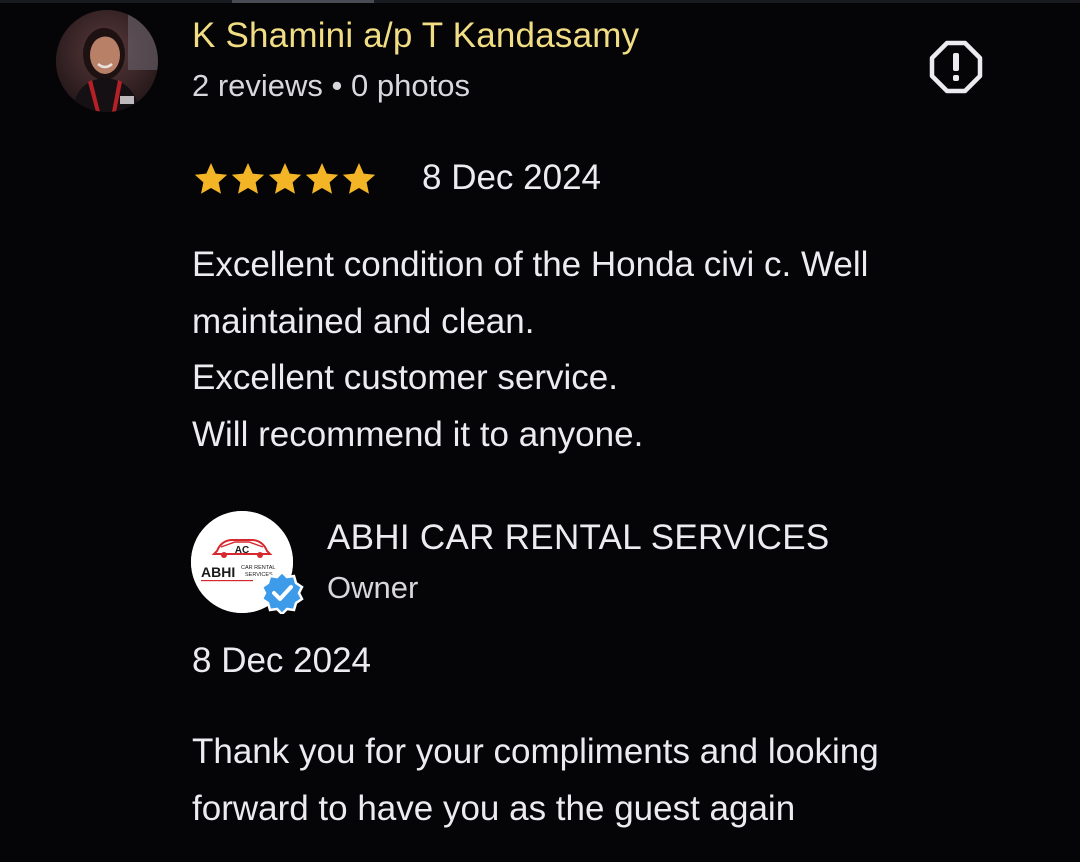 This screenshot has width=1080, height=862. Describe the element at coordinates (282, 660) in the screenshot. I see `reply-date: 8 Dec 2024` at that location.